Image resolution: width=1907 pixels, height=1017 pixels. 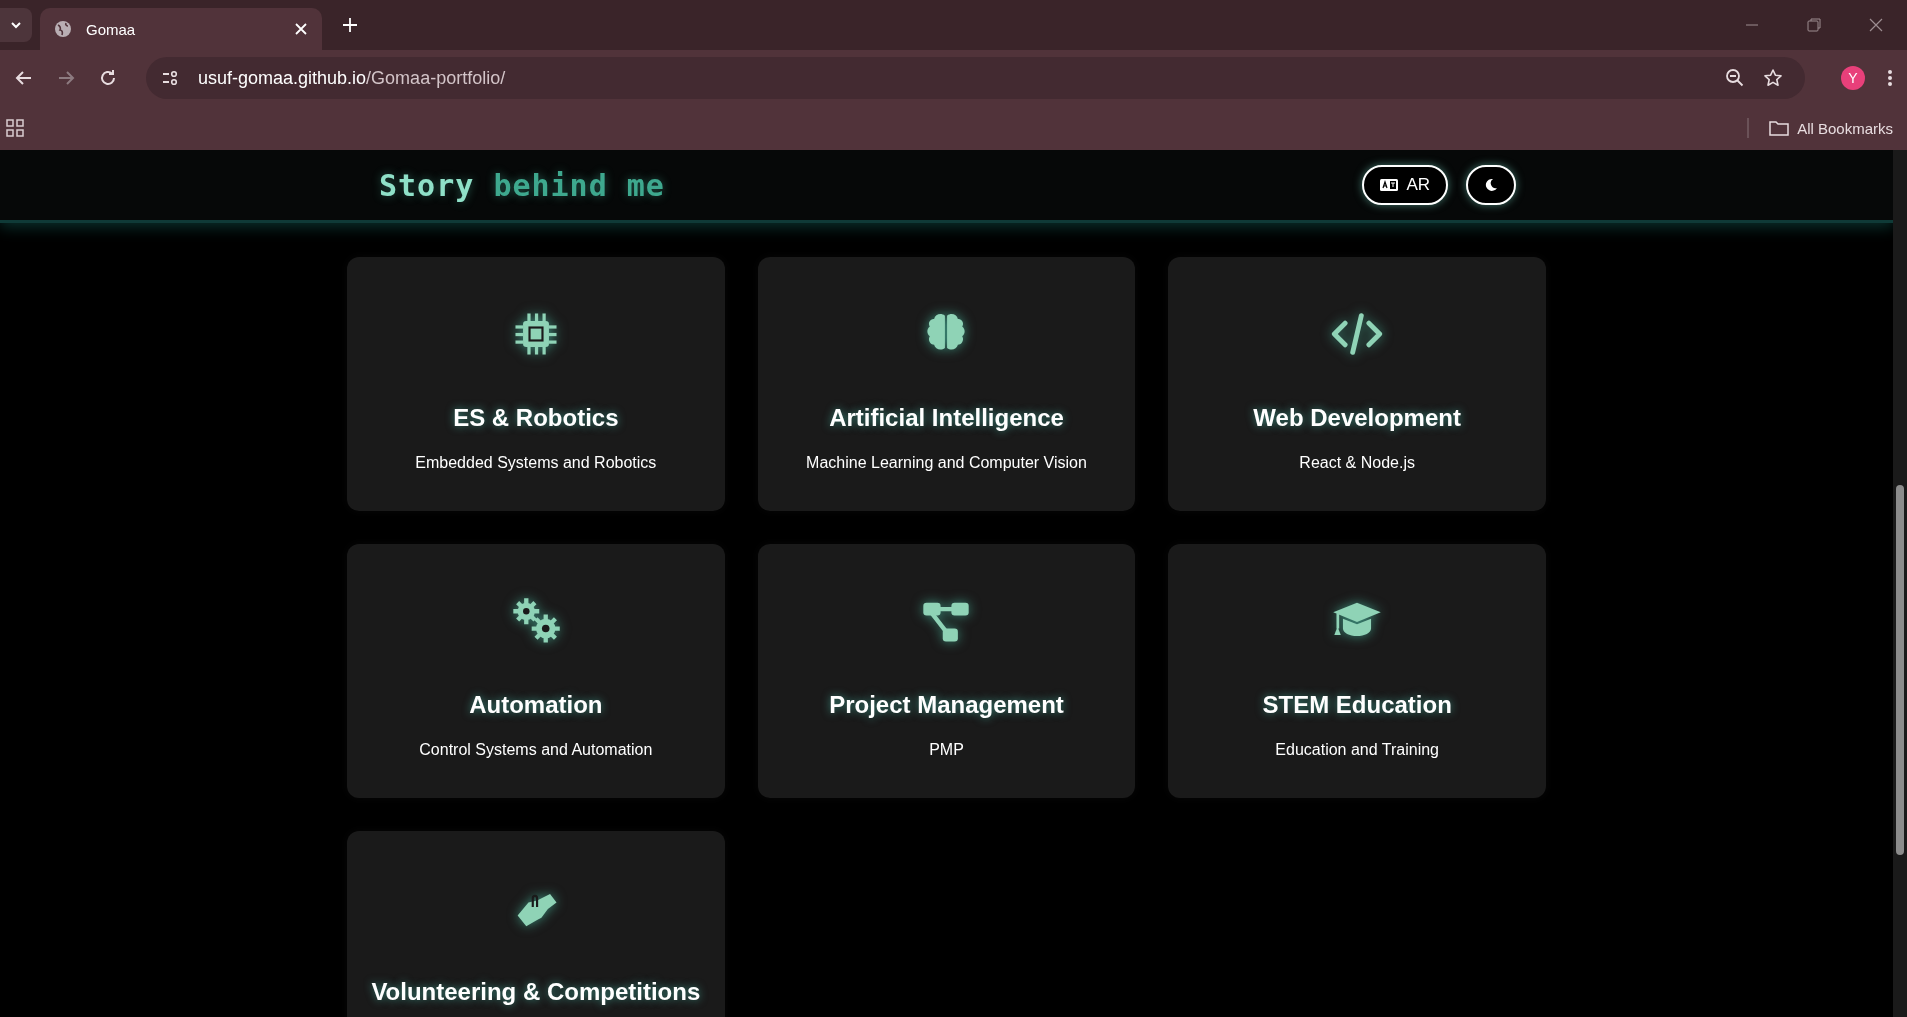 I want to click on site-settings-icon, so click(x=170, y=78).